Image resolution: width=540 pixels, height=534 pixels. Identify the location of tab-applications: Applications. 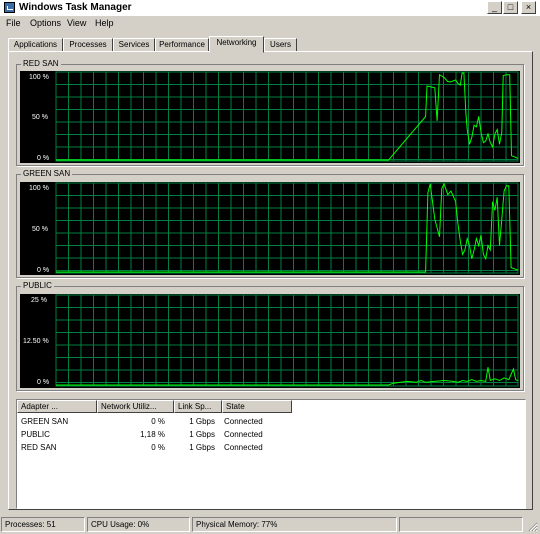
(35, 45).